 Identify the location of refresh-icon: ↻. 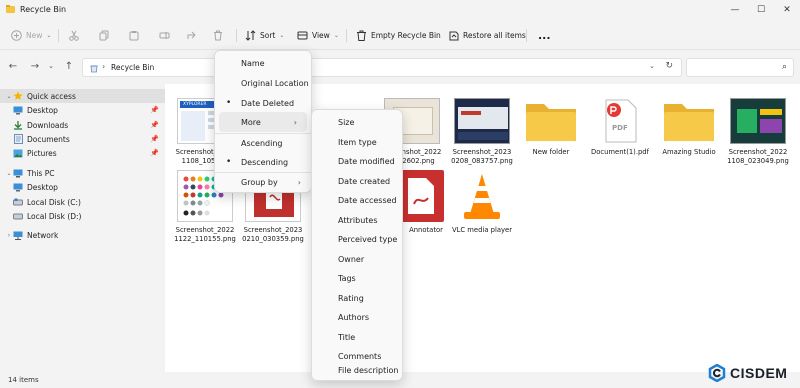
(669, 66).